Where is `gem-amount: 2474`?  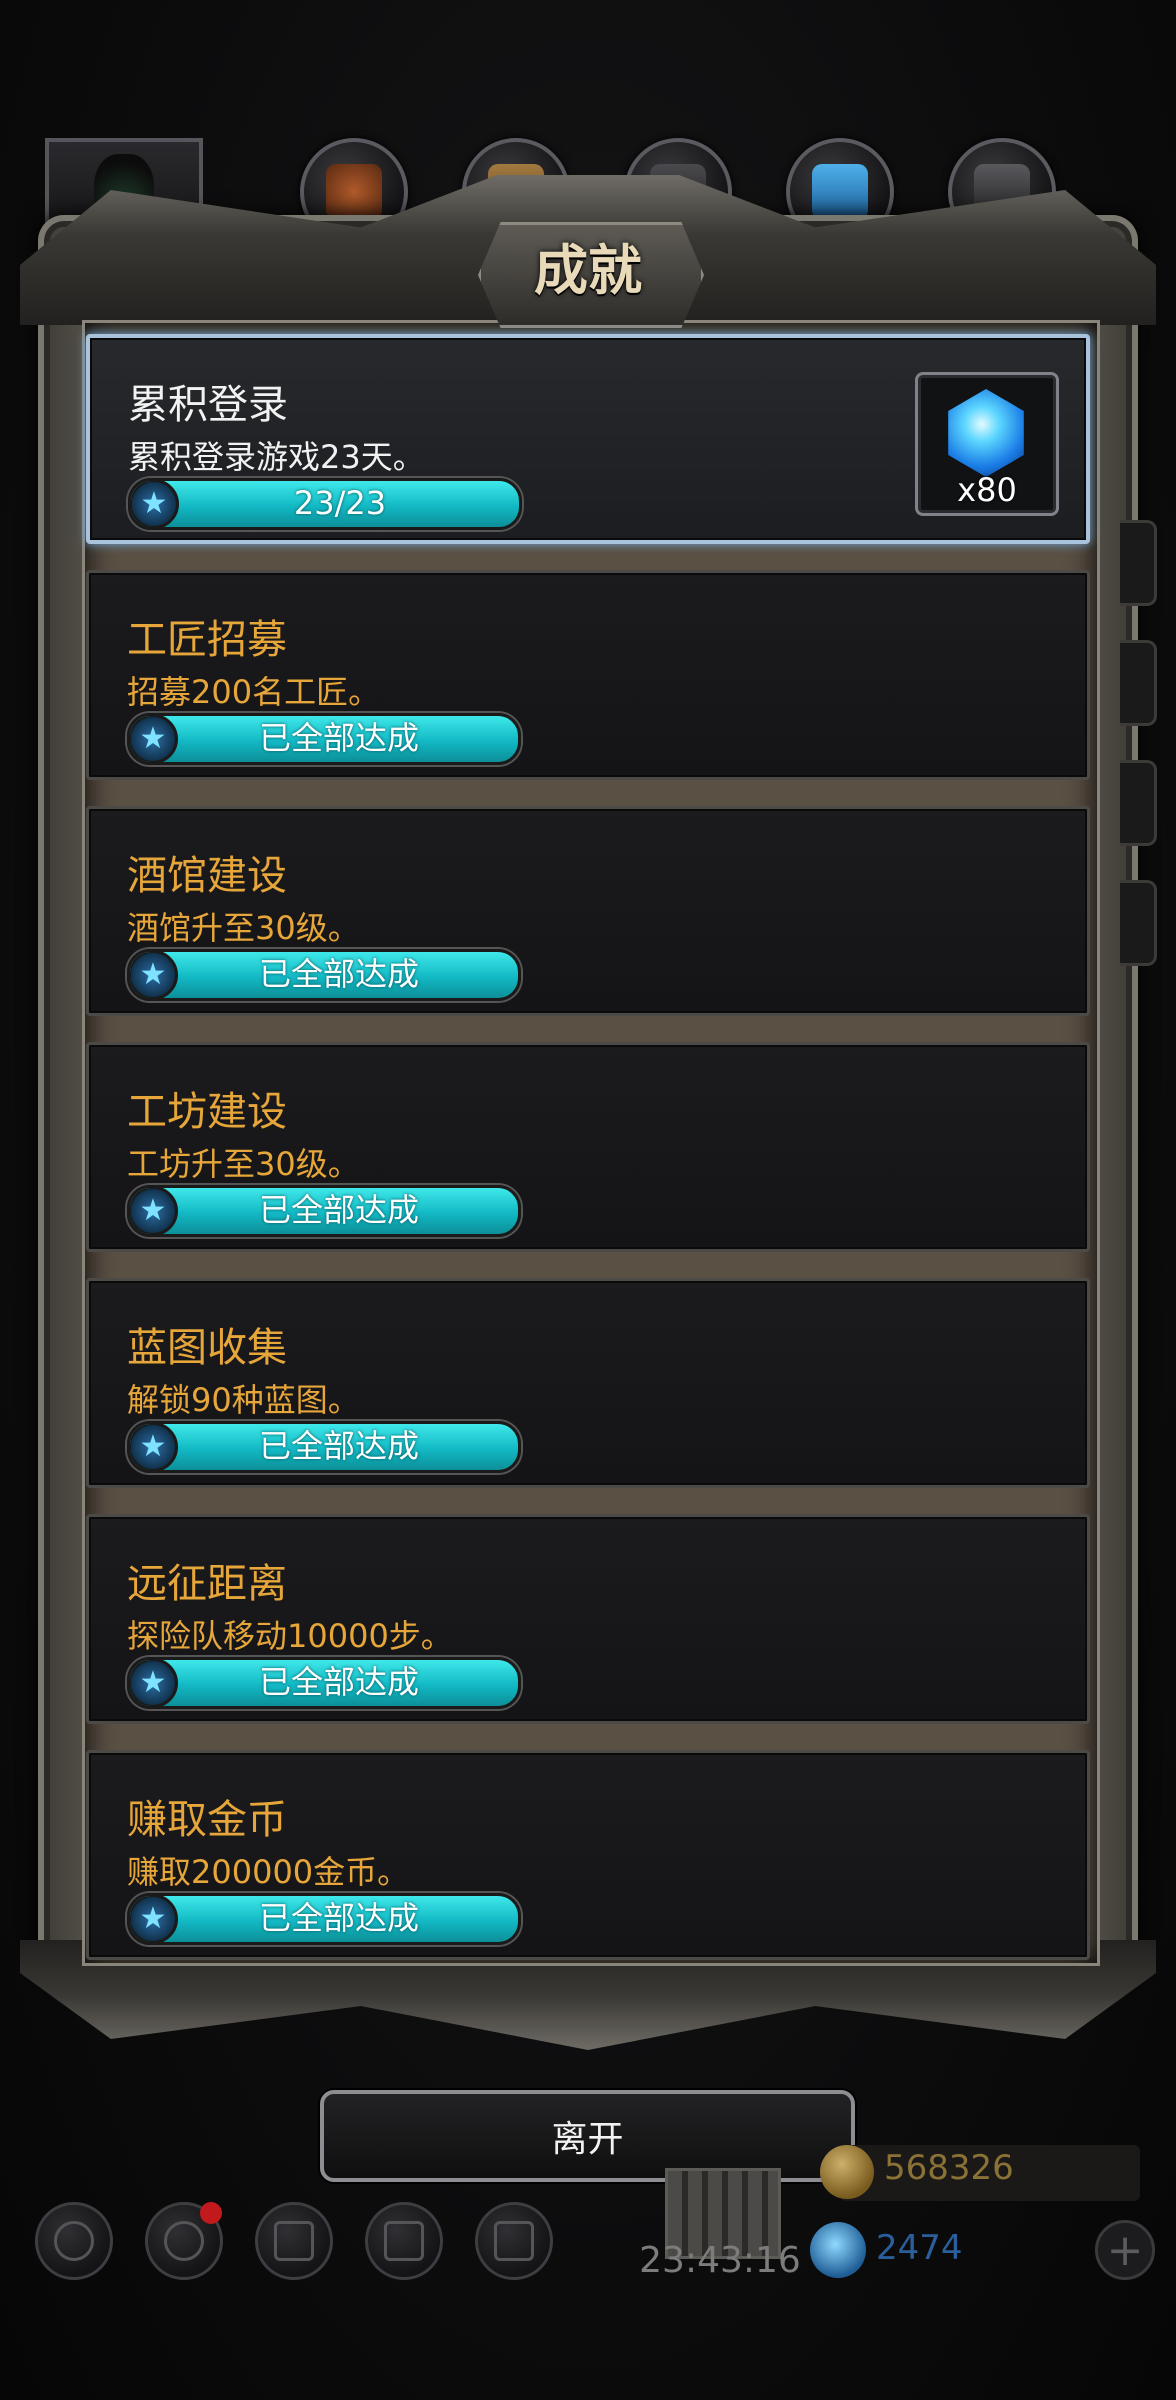
gem-amount: 2474 is located at coordinates (919, 2248).